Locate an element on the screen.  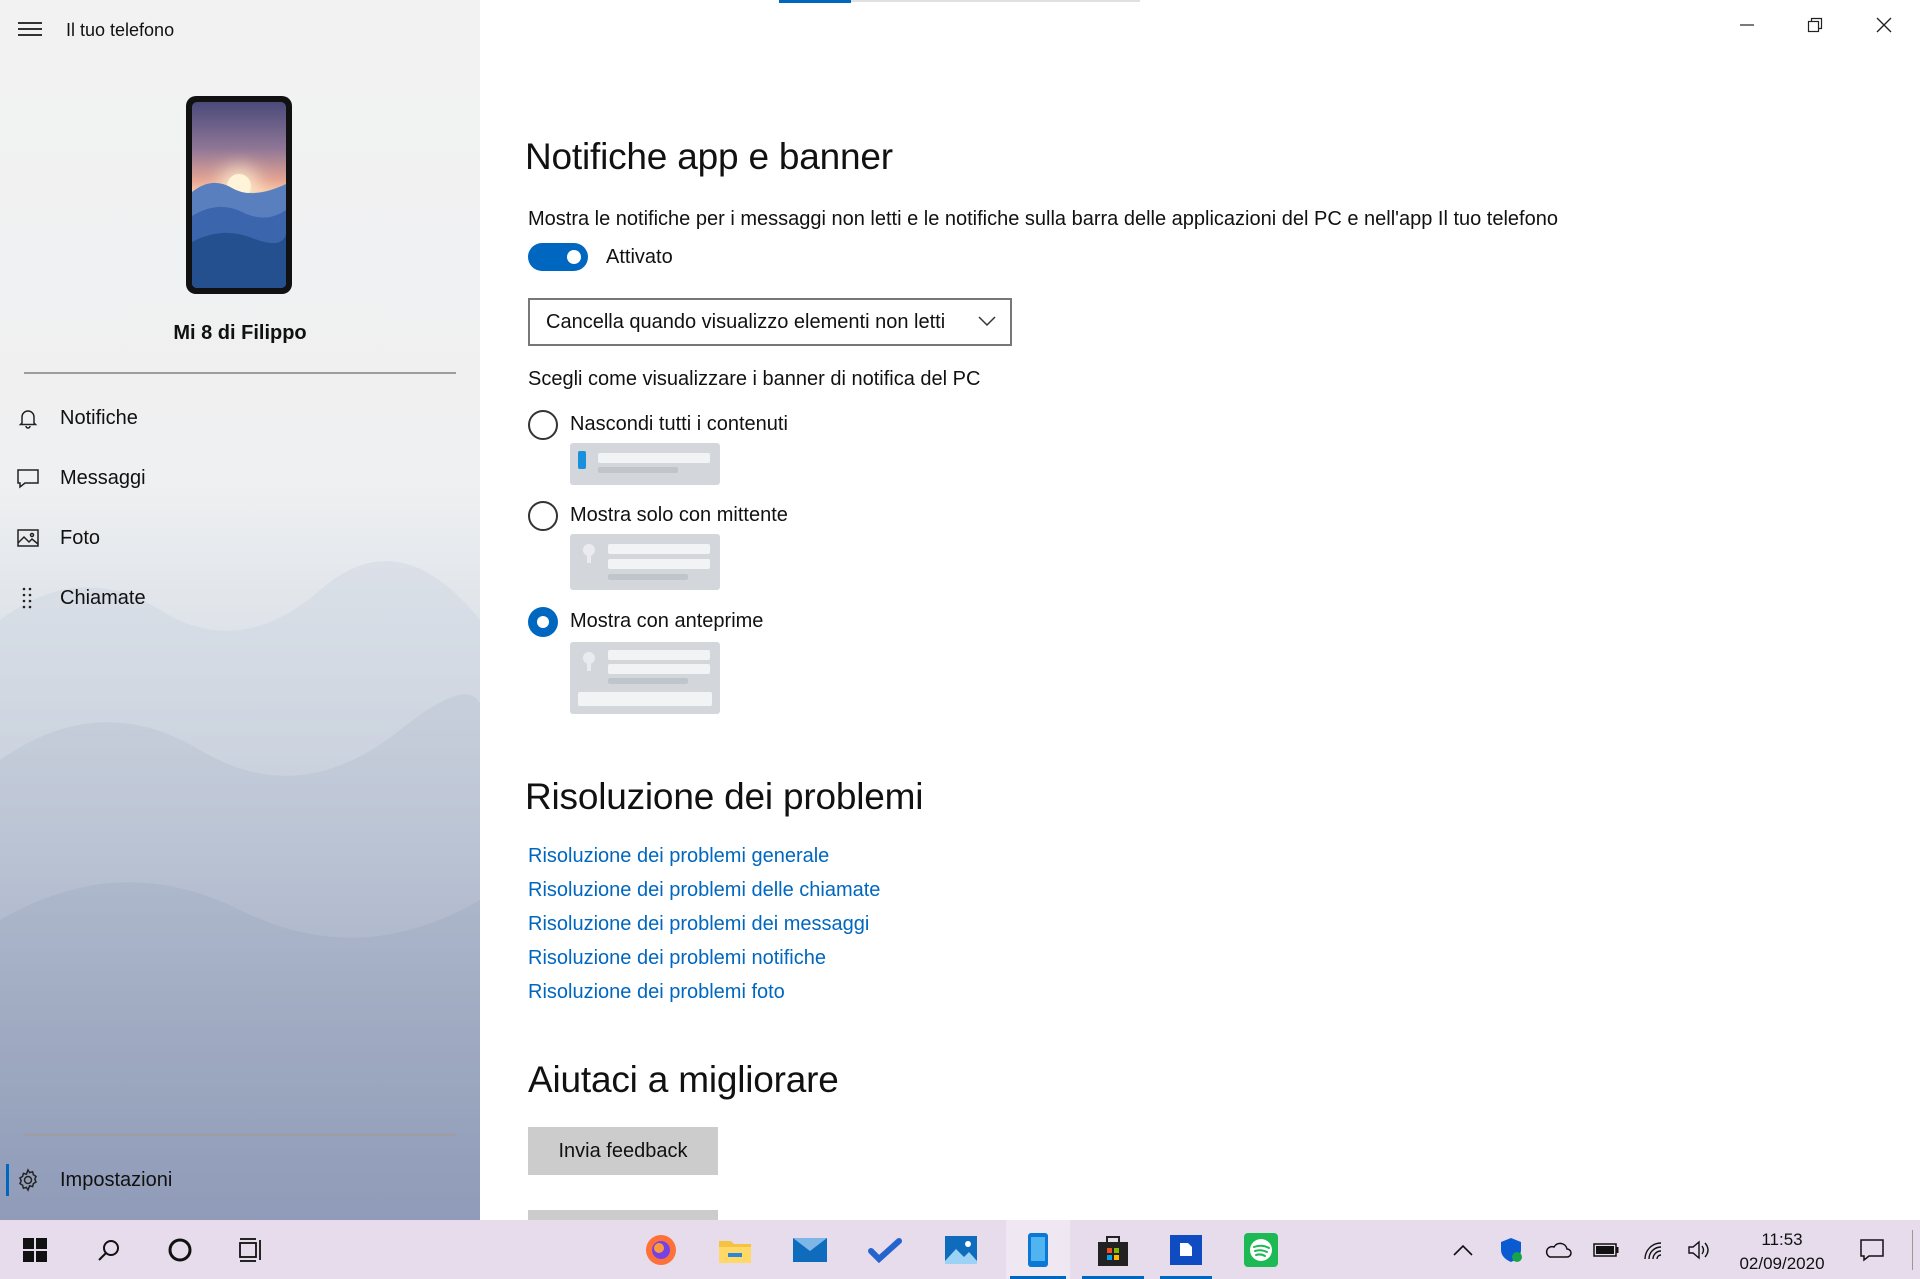
sidebar-item-impostazioni: Impostazioni is located at coordinates (89, 1180).